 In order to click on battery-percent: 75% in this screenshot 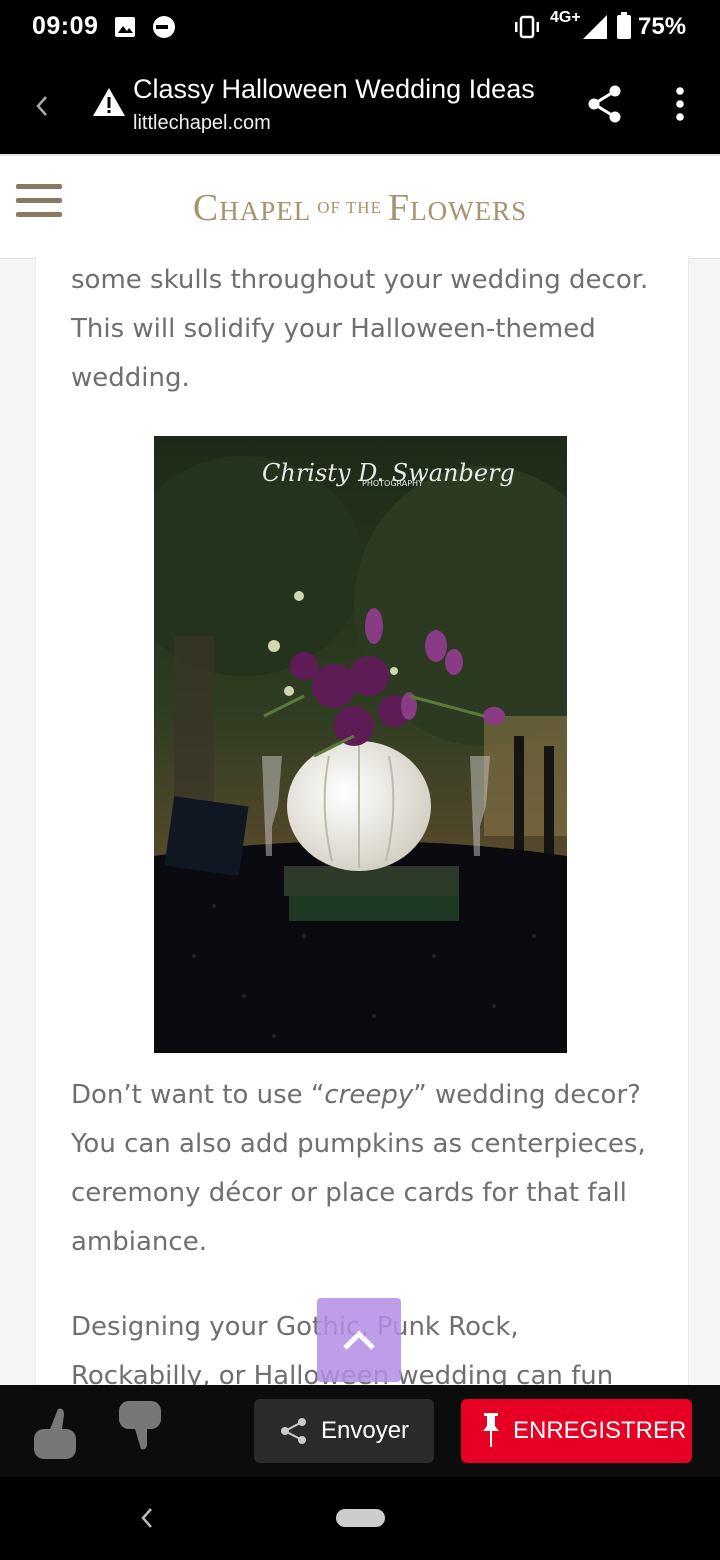, I will do `click(662, 26)`.